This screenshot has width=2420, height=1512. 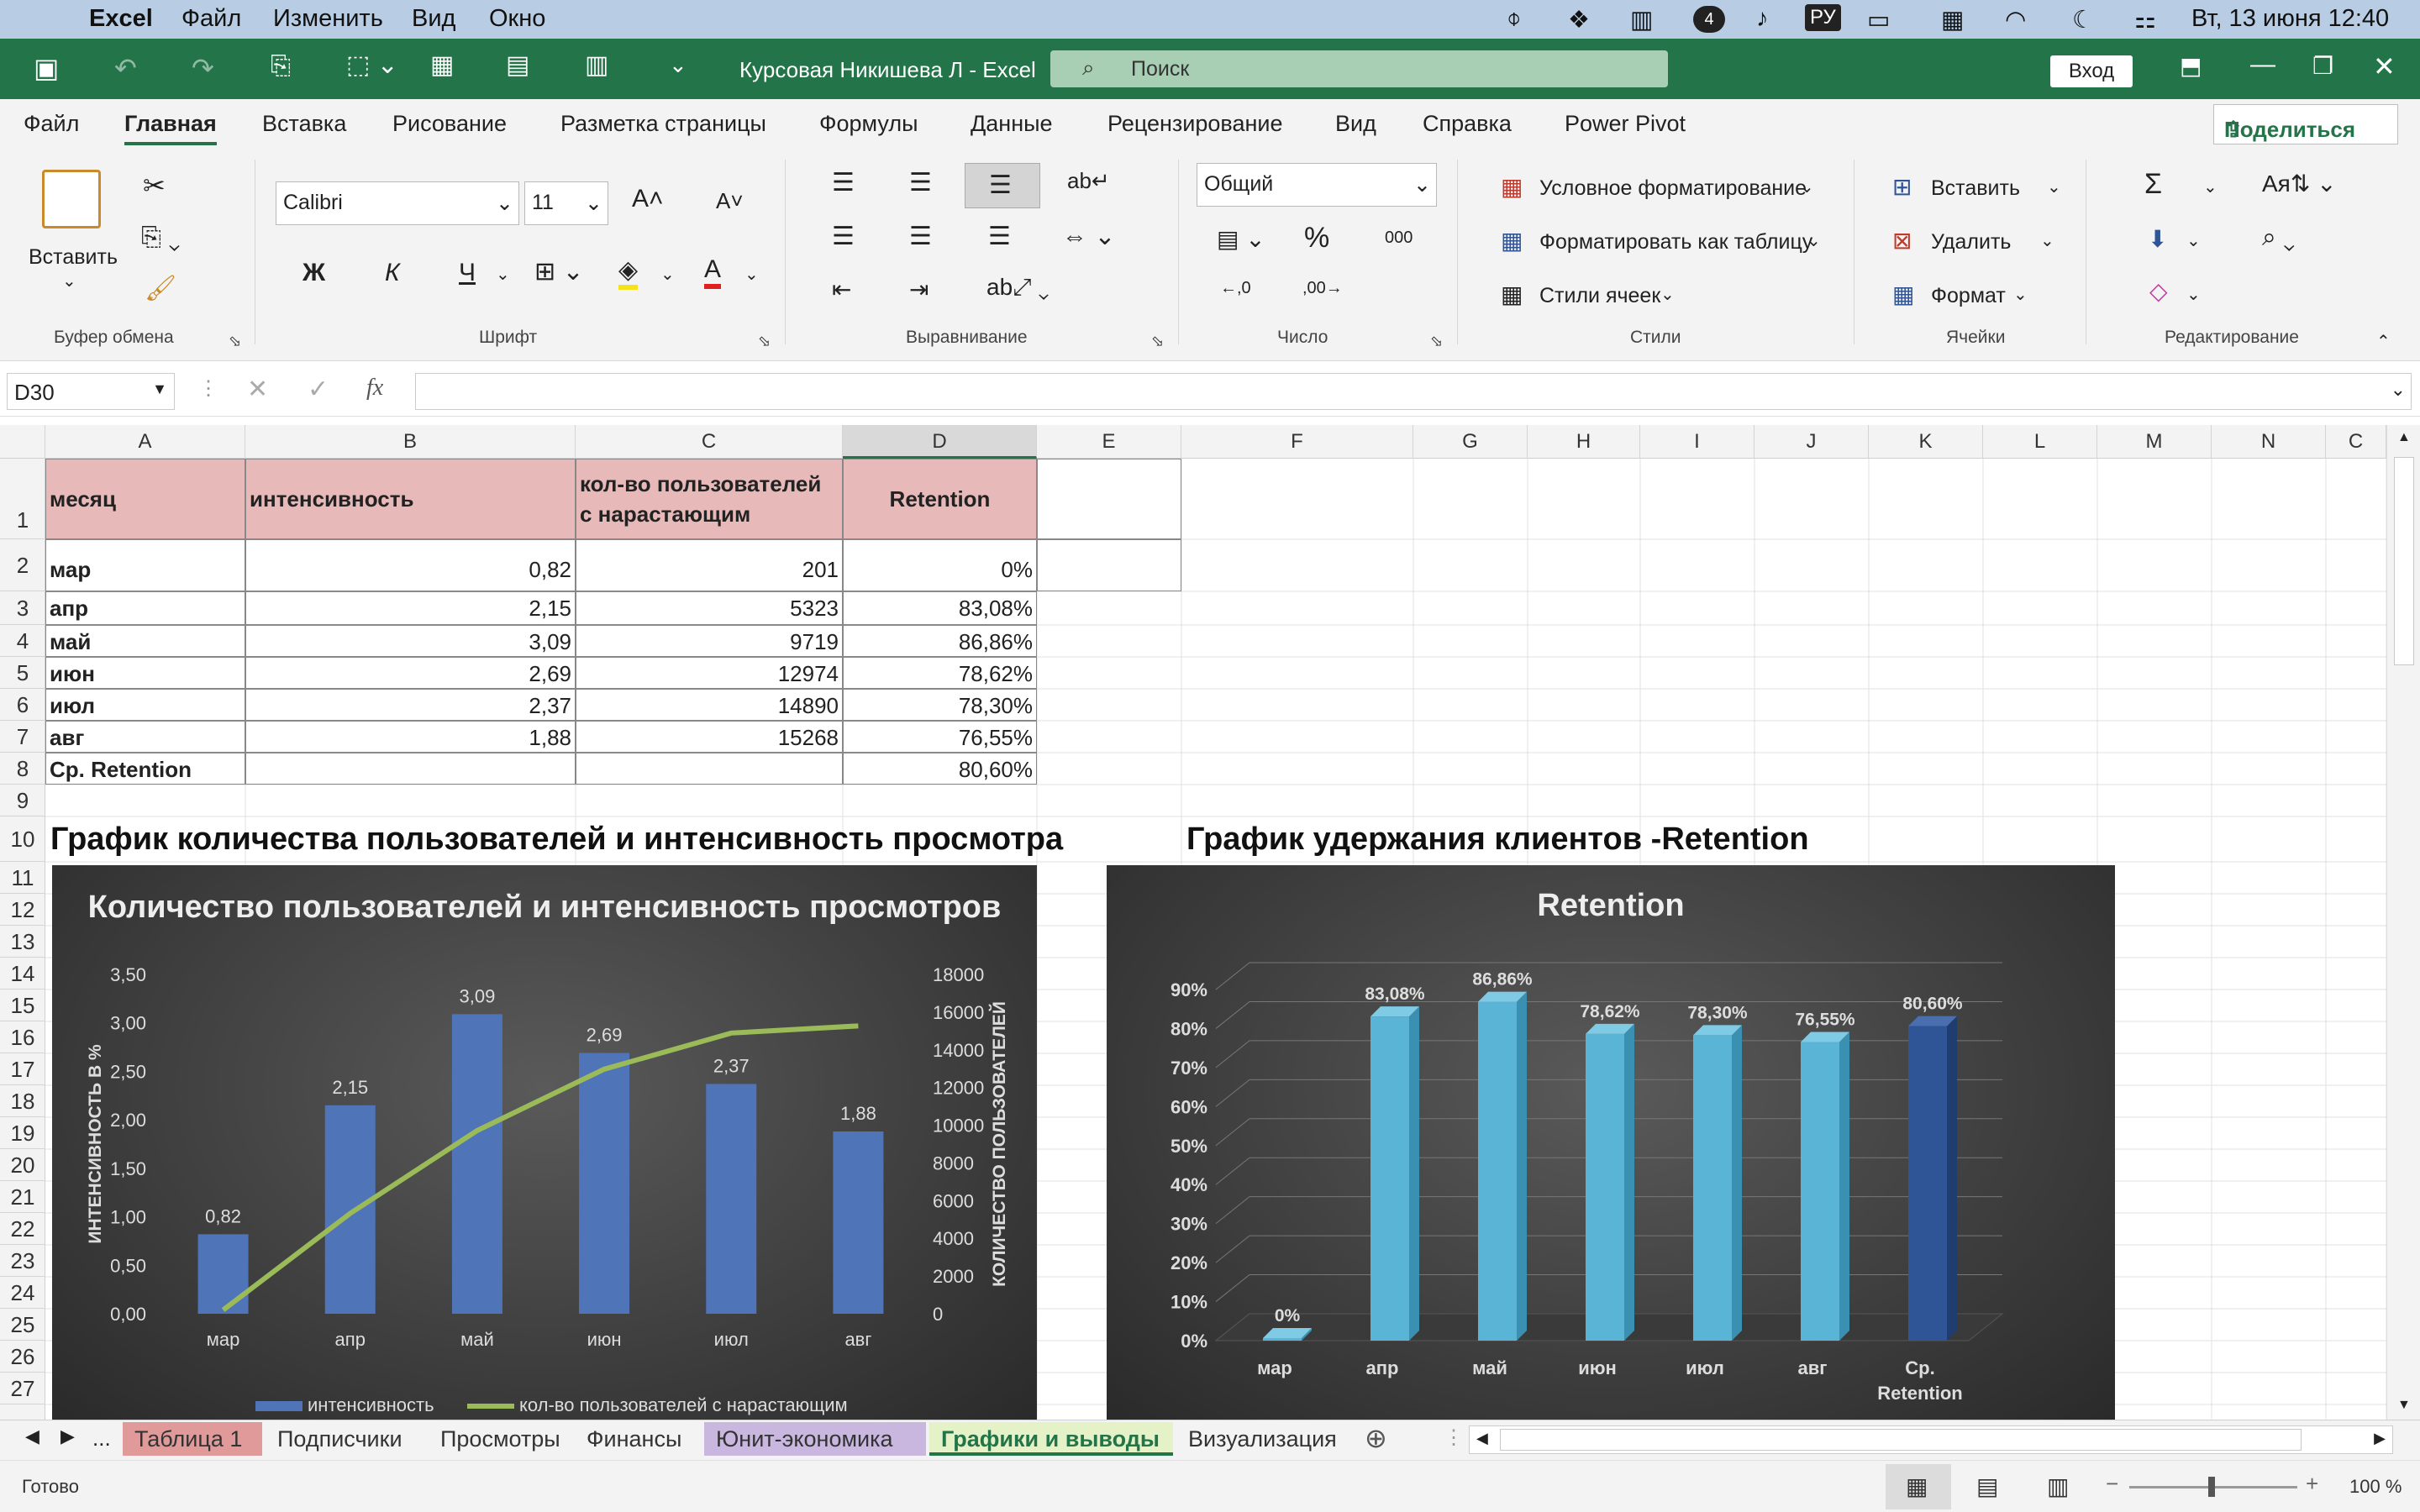 I want to click on table-cell: 15268, so click(x=709, y=737).